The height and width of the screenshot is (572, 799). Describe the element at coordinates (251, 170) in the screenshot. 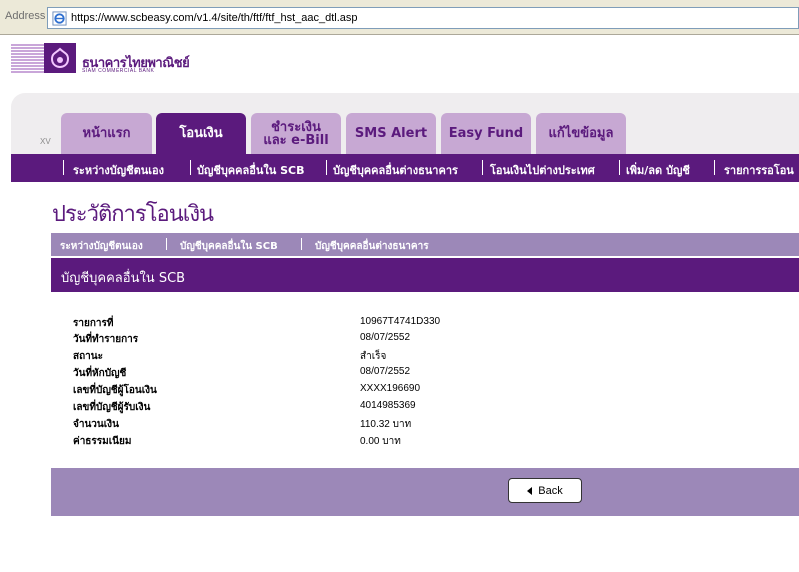

I see `subnav-other-scb: บัญชีบุคคลอื่นใน SCB` at that location.